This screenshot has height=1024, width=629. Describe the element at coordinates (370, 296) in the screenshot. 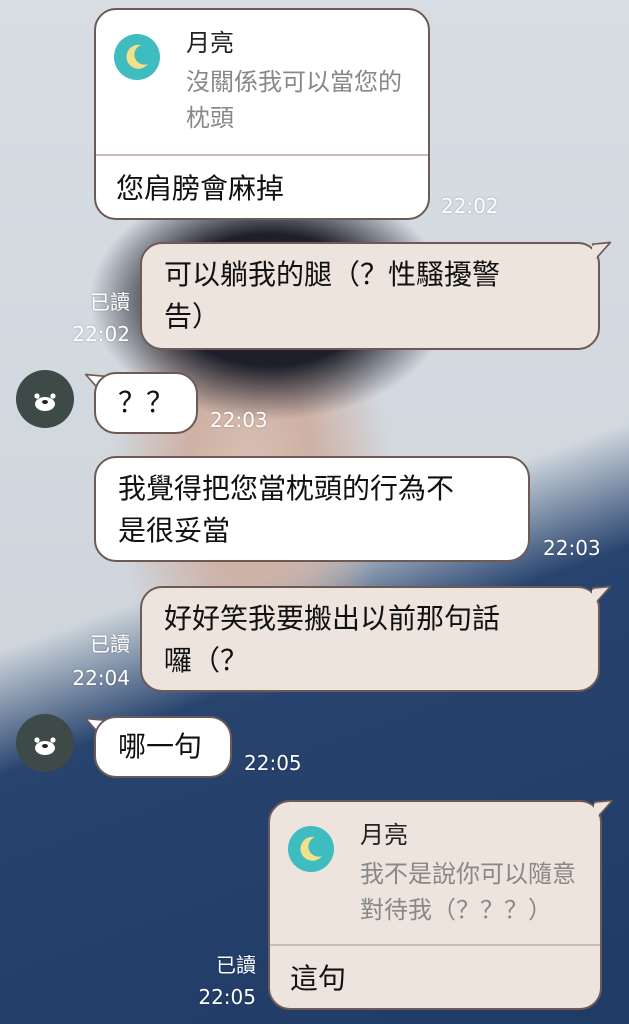

I see `outgoing-message-2: 可以躺我的腿（？性騷擾警 告）` at that location.